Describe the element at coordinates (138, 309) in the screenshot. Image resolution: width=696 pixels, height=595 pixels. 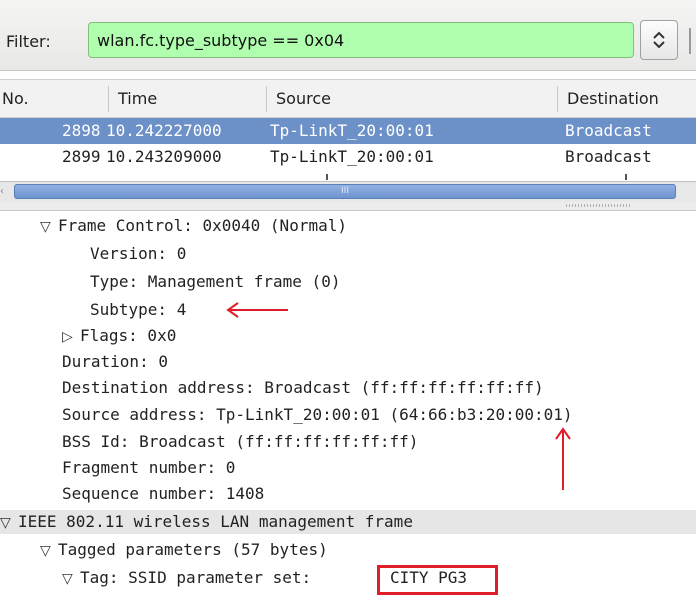
I see `tree-item-label: Subtype: 4` at that location.